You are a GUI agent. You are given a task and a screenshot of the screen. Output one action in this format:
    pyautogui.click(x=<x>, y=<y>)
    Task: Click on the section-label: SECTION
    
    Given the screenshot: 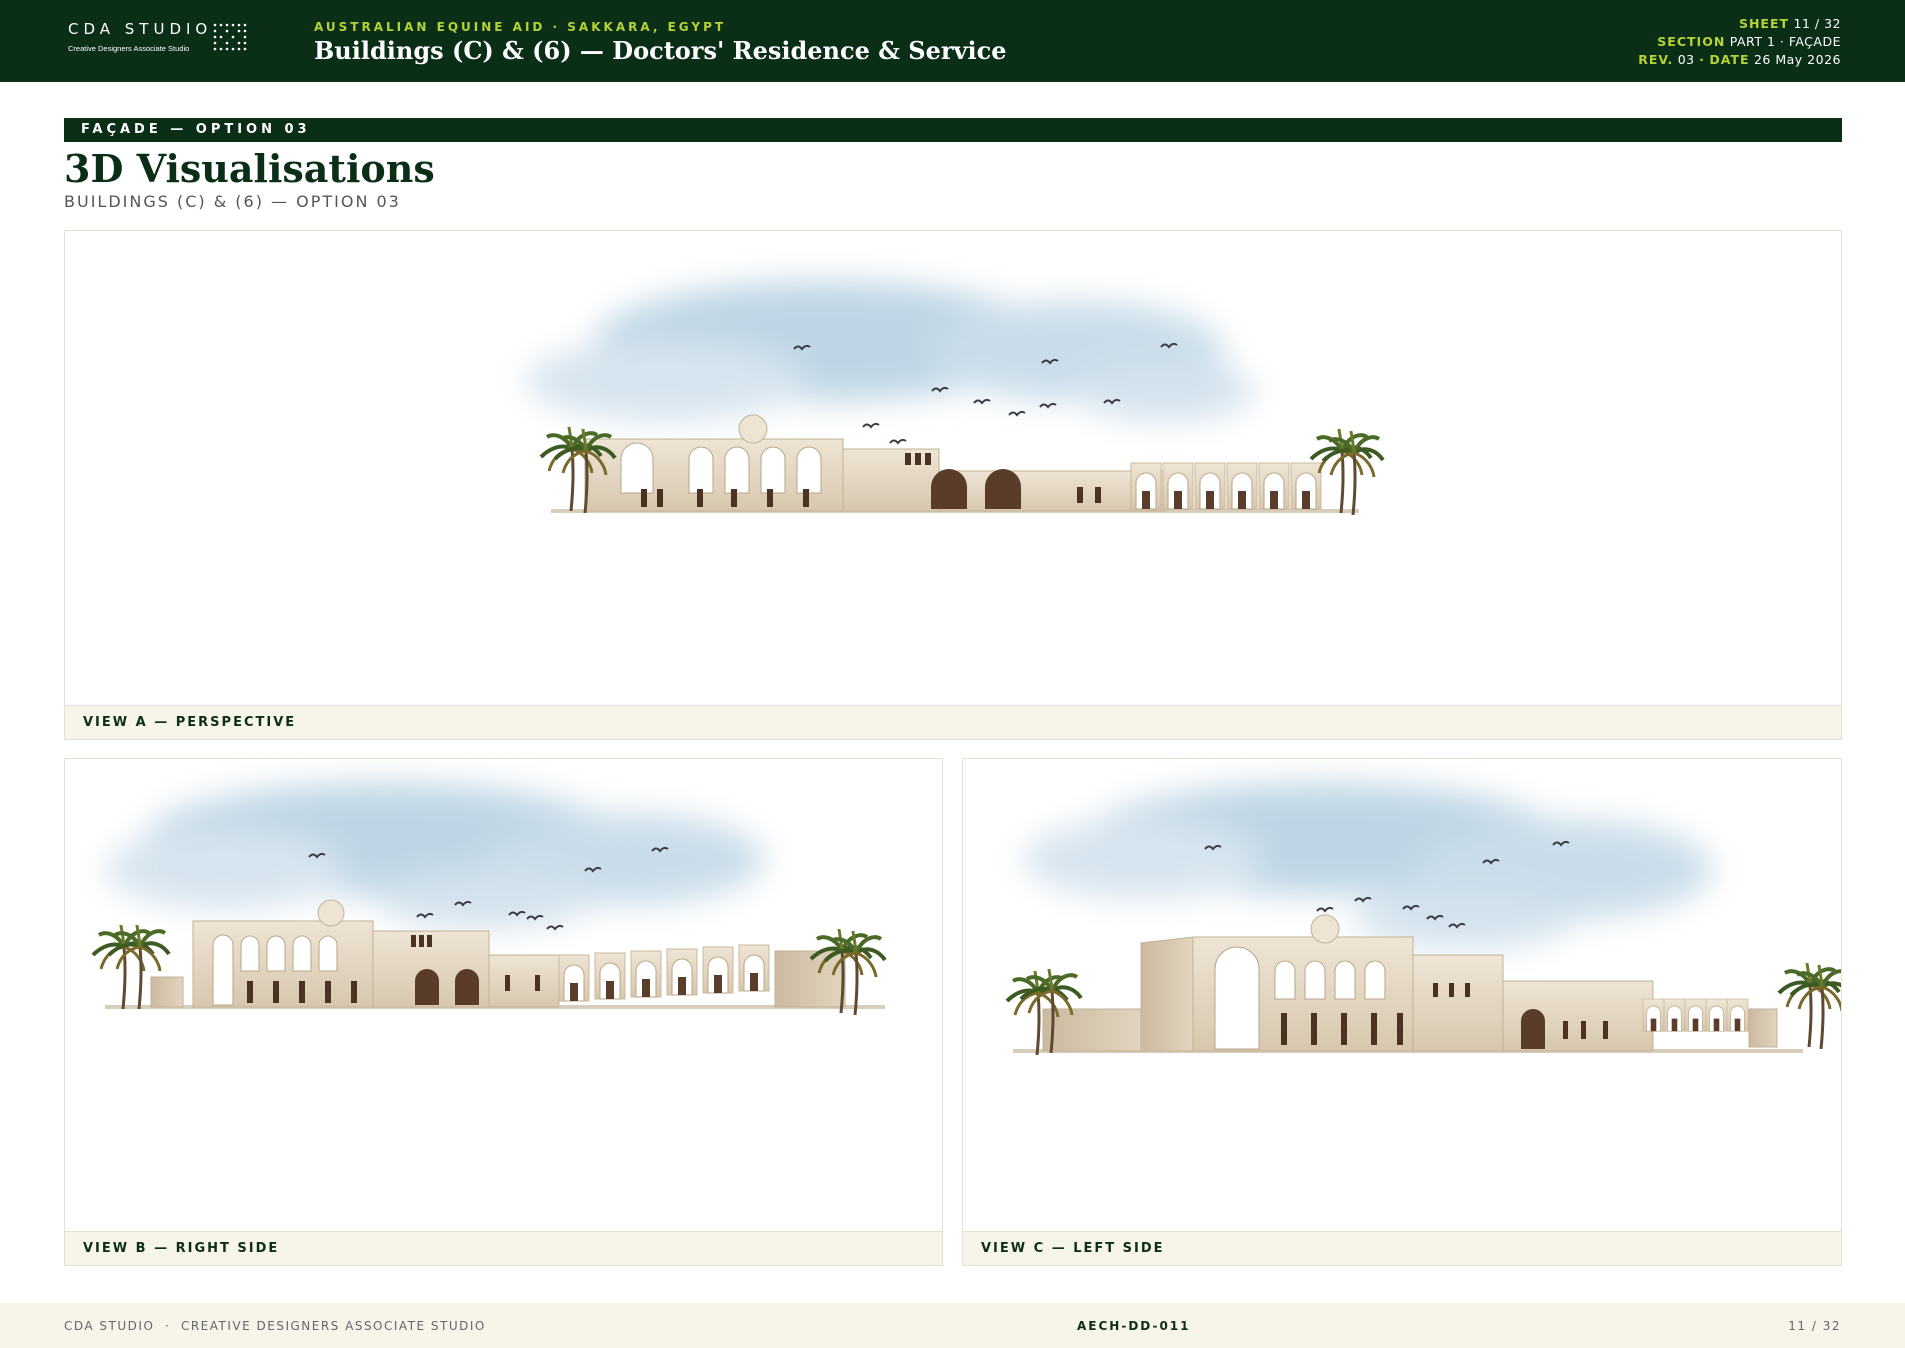 What is the action you would take?
    pyautogui.click(x=1691, y=41)
    